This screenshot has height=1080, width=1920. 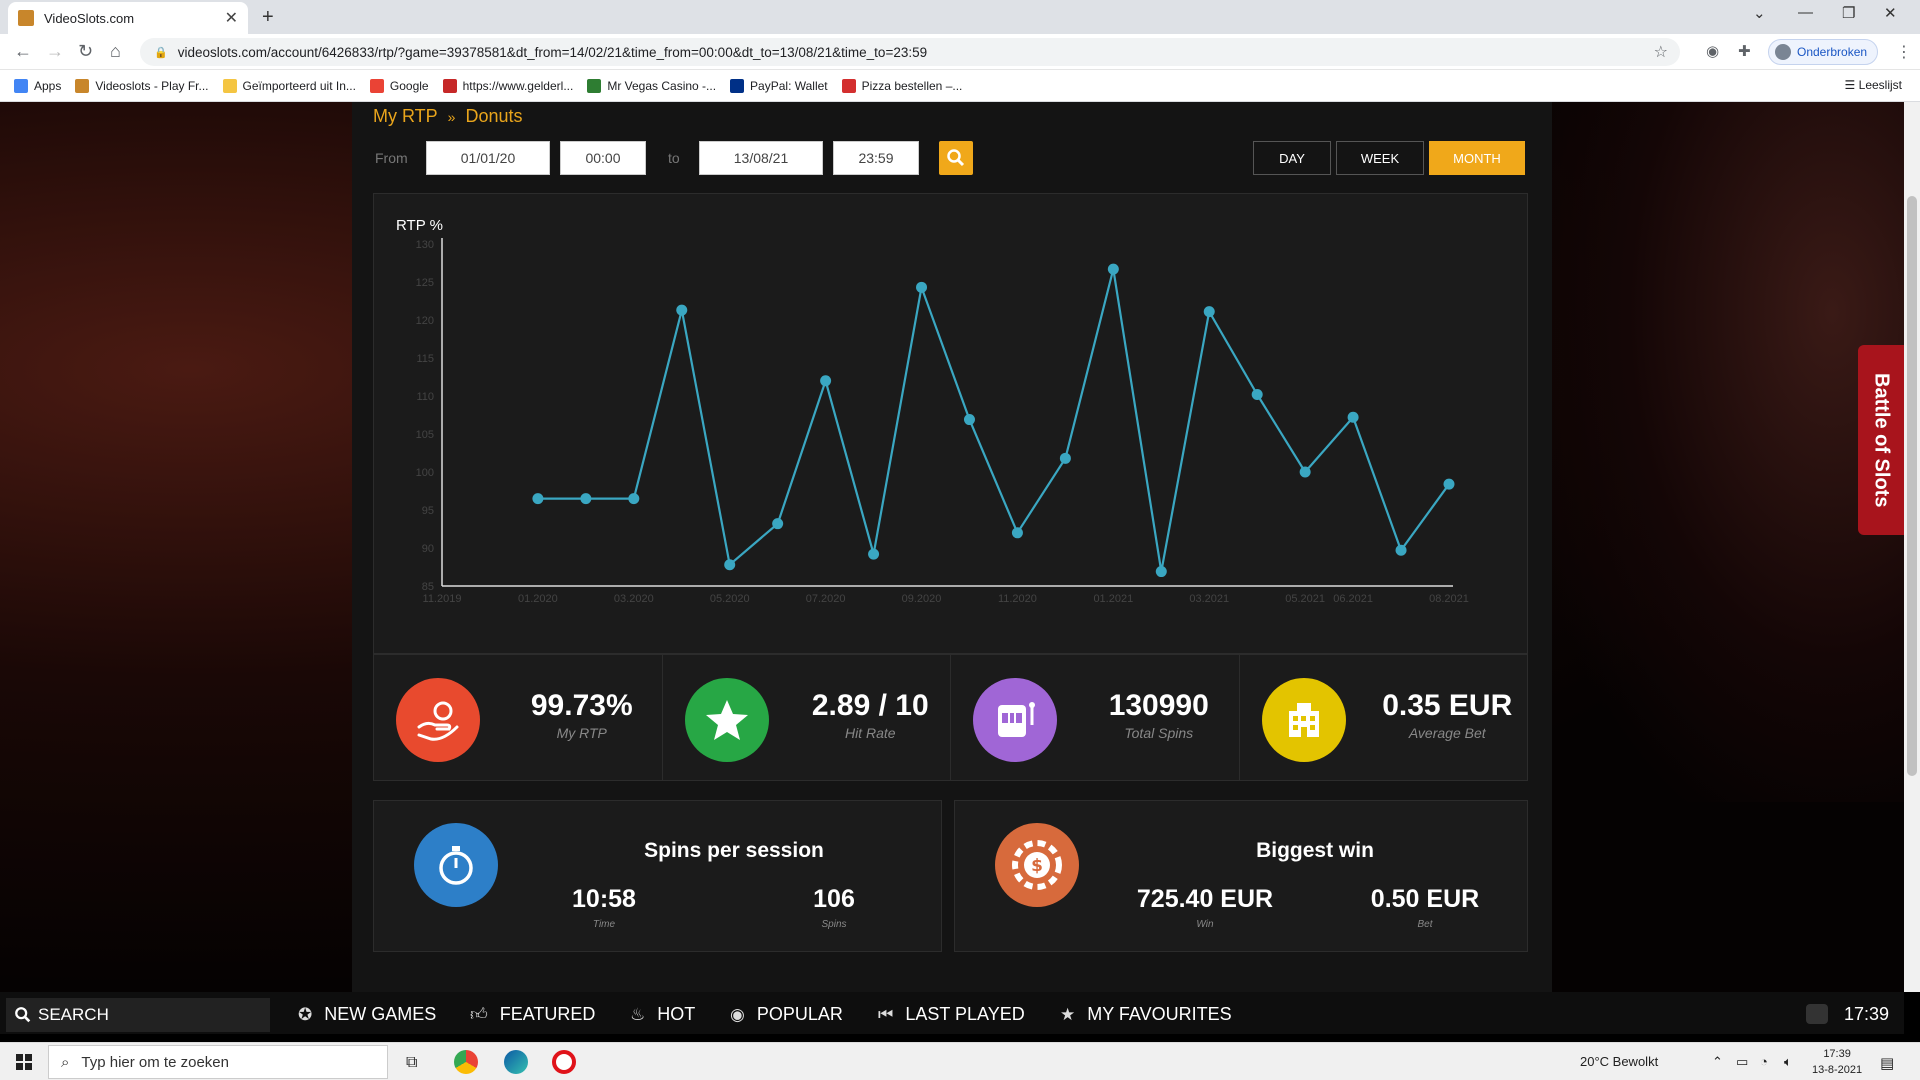 What do you see at coordinates (1159, 733) in the screenshot?
I see `stat-label: Total Spins` at bounding box center [1159, 733].